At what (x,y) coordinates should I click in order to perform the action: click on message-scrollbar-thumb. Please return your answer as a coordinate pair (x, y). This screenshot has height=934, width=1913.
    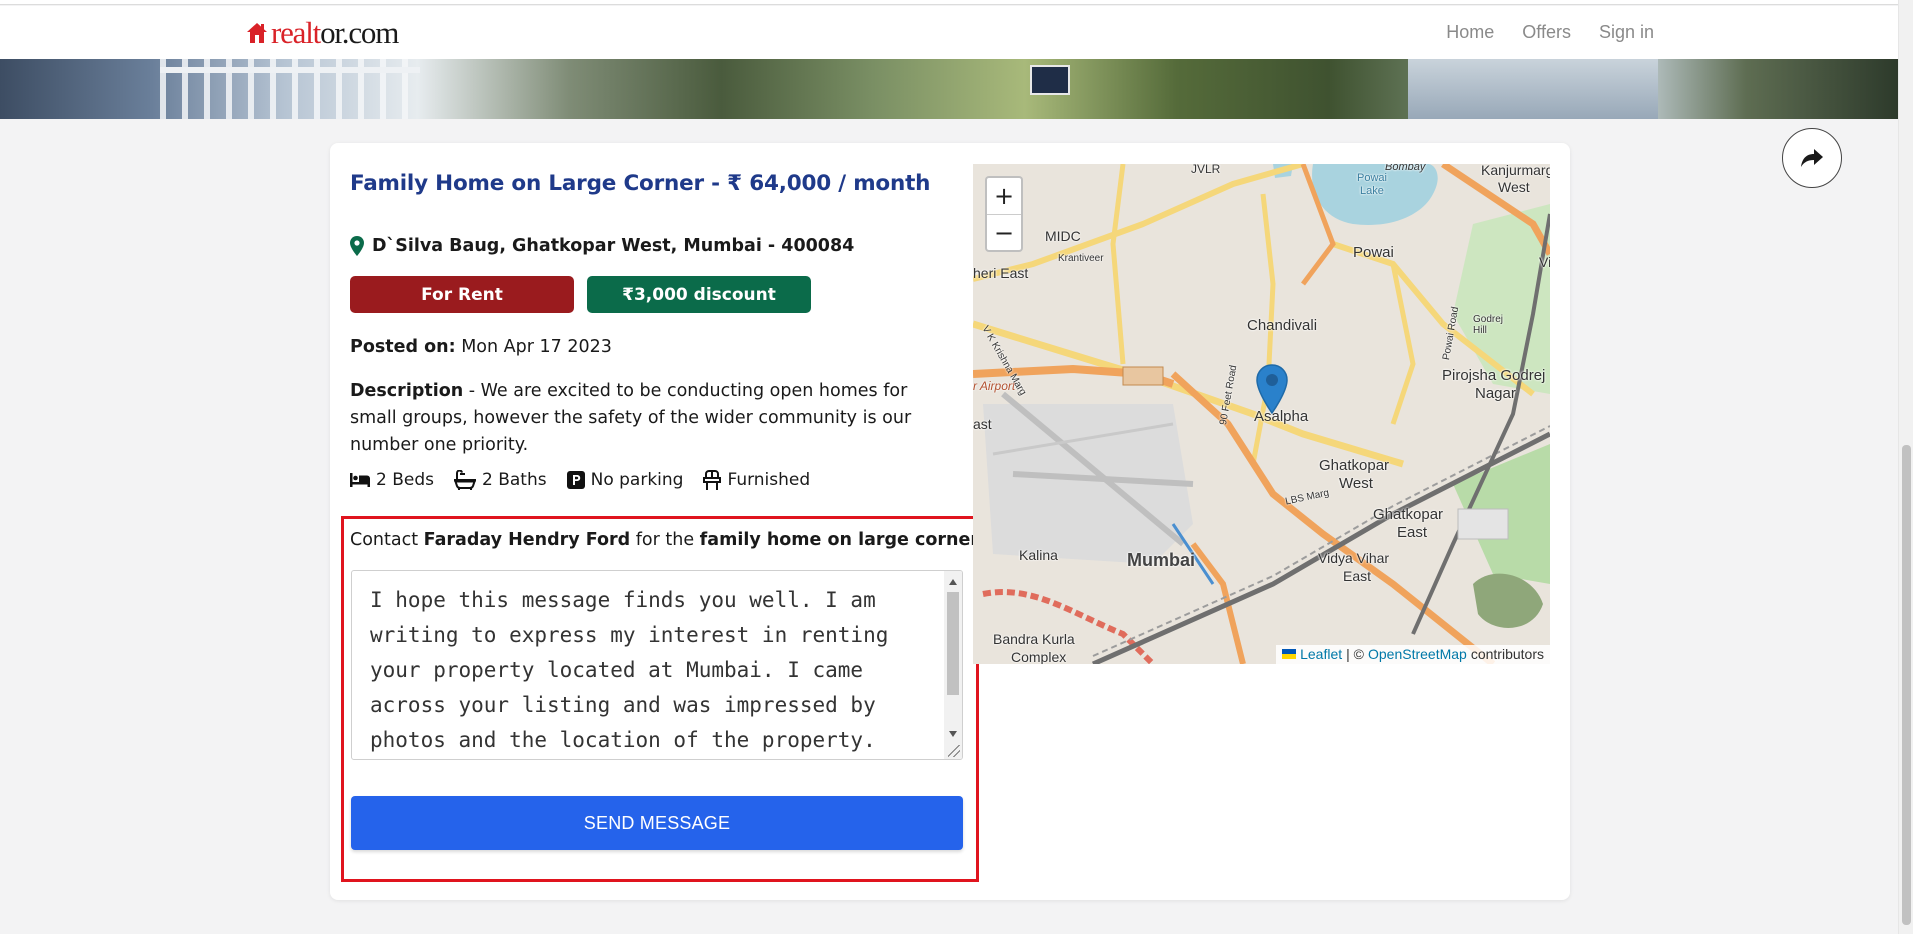
    Looking at the image, I should click on (953, 643).